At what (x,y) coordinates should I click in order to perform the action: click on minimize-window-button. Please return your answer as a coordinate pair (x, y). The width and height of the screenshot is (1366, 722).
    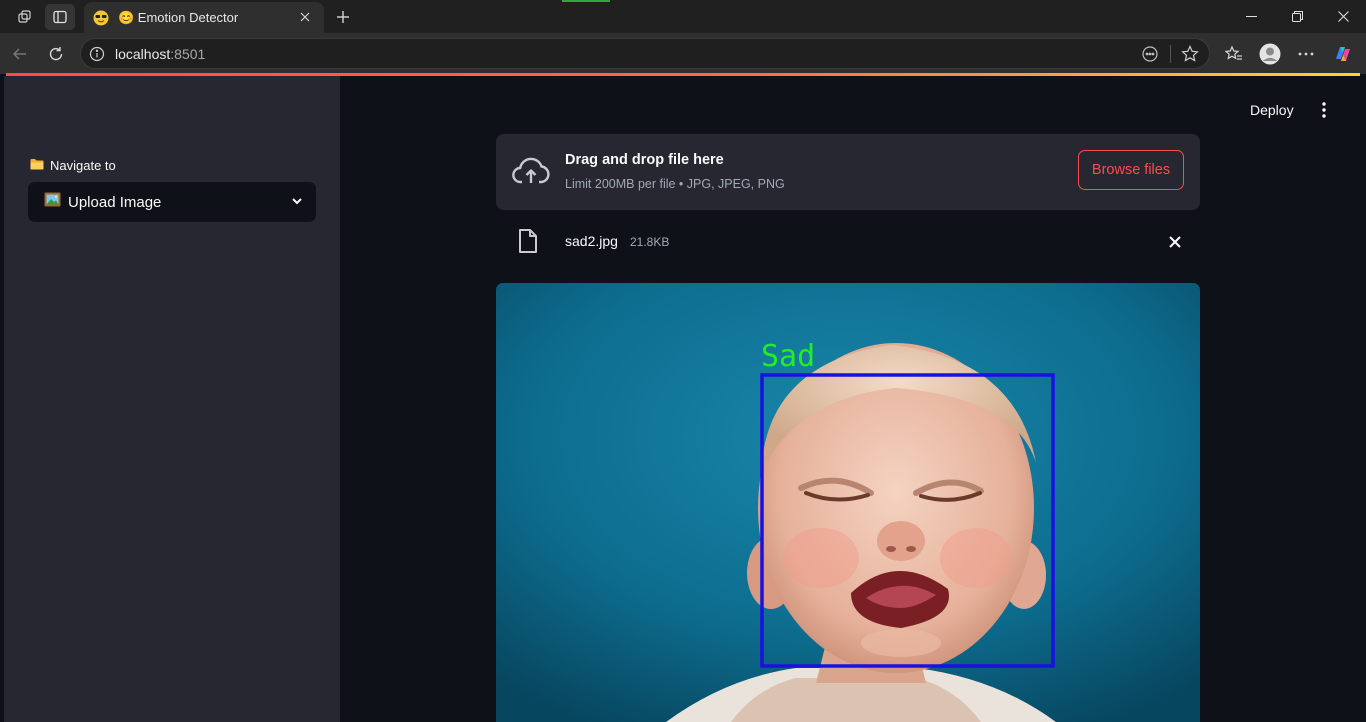
    Looking at the image, I should click on (1251, 16).